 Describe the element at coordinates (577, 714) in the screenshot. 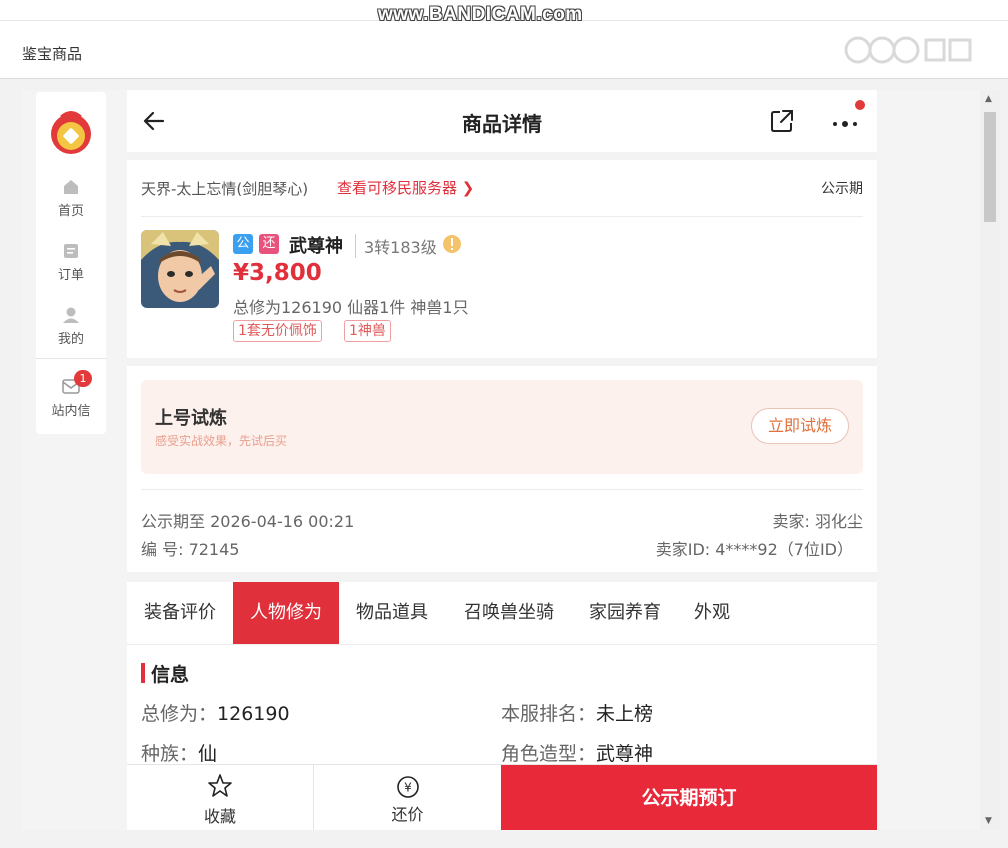

I see `info-field-server-rank: 本服排名：未上榜` at that location.